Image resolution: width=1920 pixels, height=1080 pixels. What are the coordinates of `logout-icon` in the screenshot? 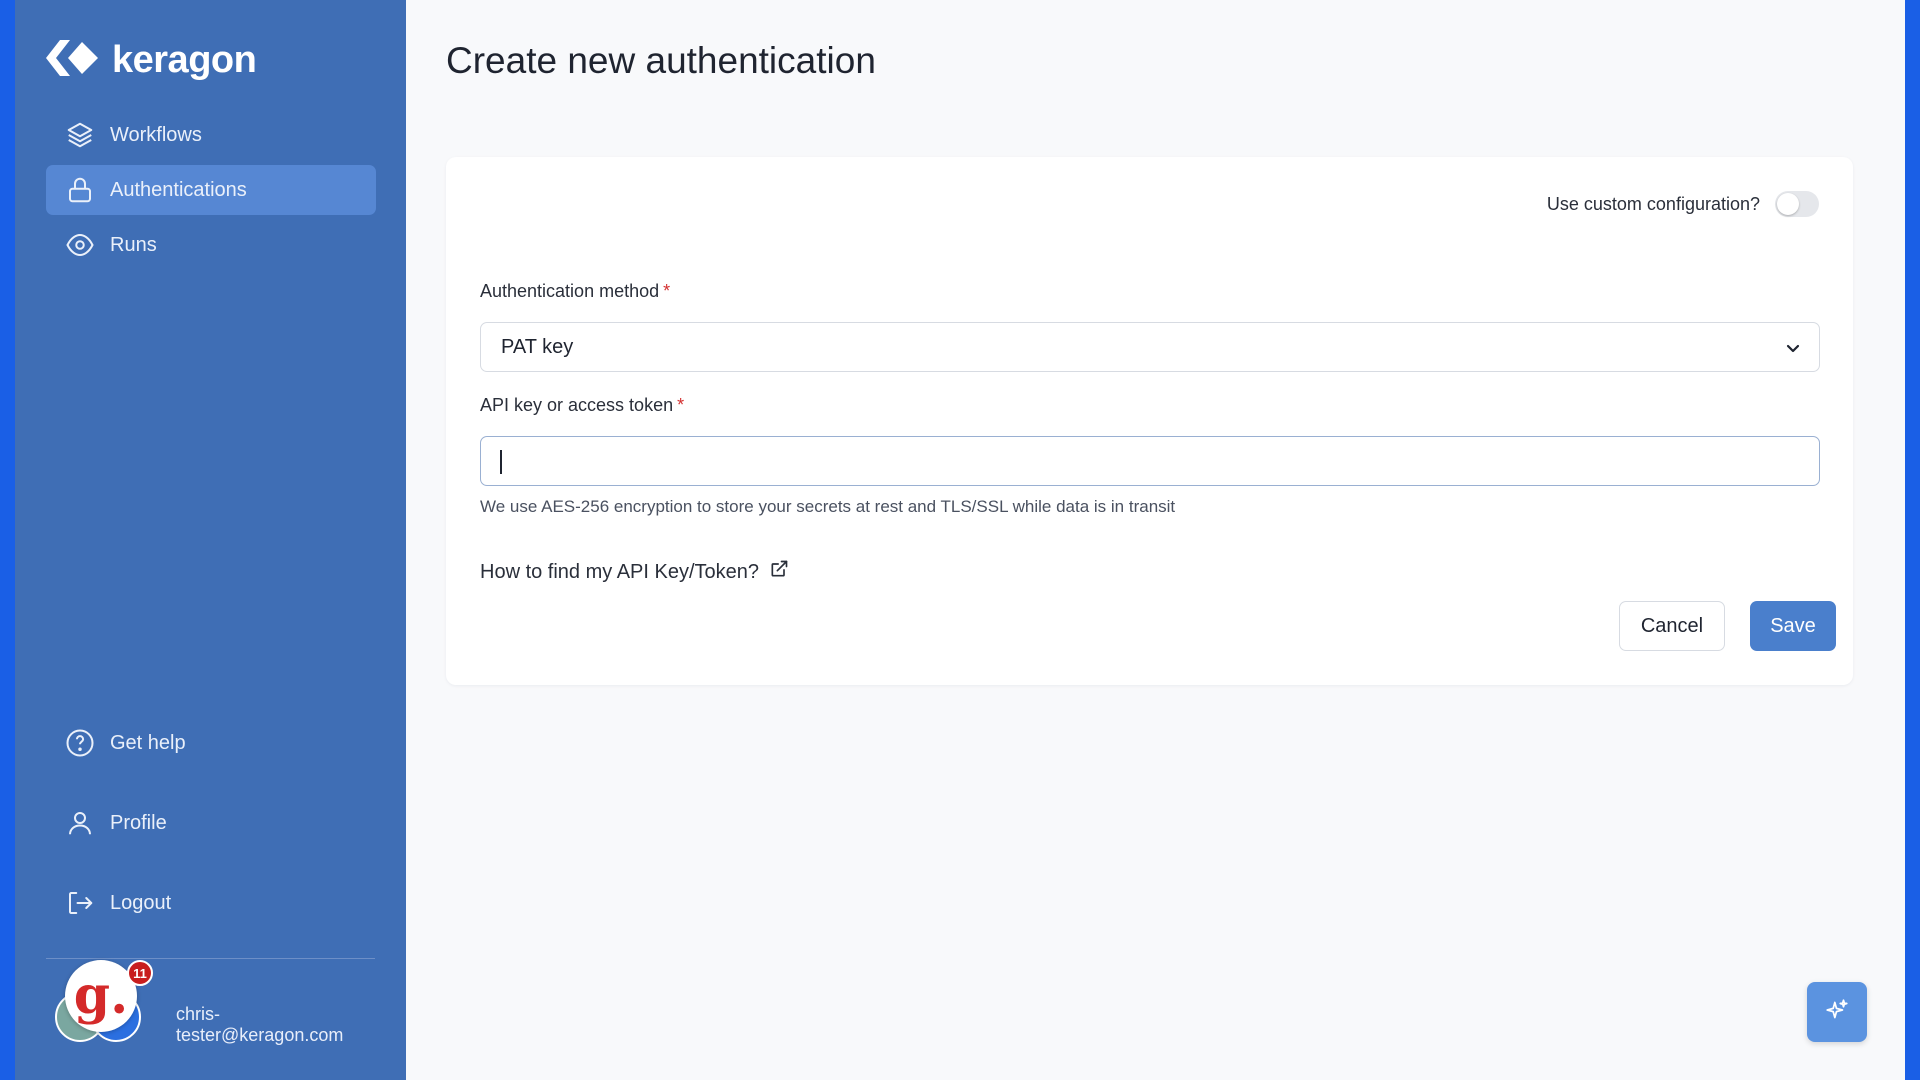 It's located at (80, 903).